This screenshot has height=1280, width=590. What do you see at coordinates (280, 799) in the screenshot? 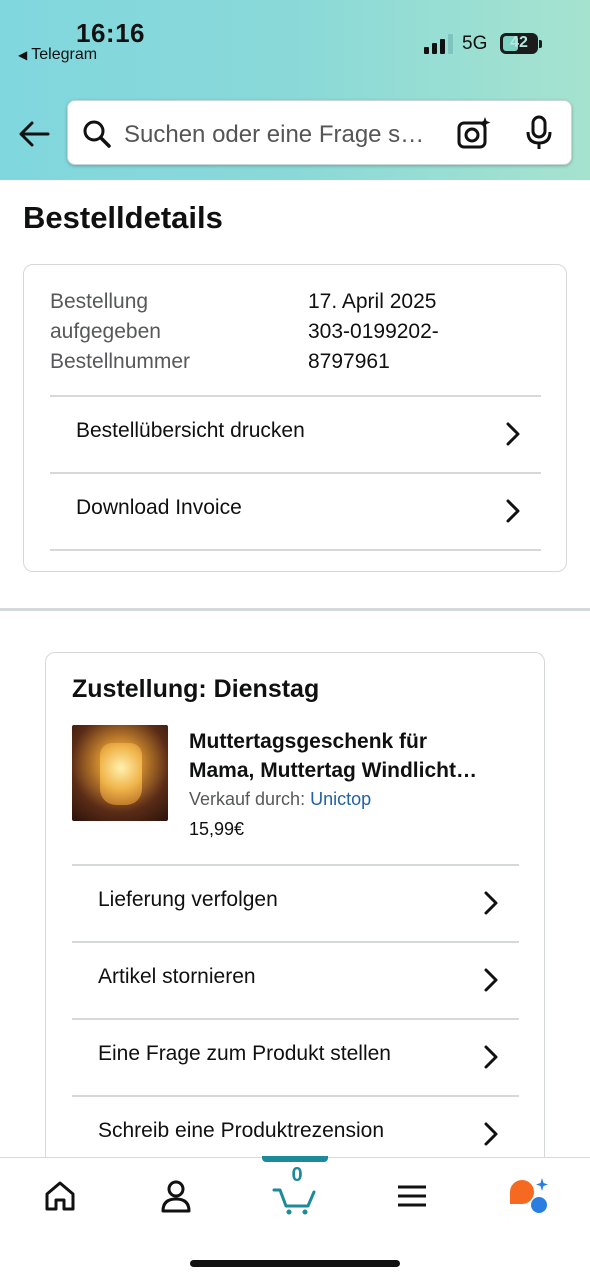
I see `seller-info: Verkauf durch: Unictop` at bounding box center [280, 799].